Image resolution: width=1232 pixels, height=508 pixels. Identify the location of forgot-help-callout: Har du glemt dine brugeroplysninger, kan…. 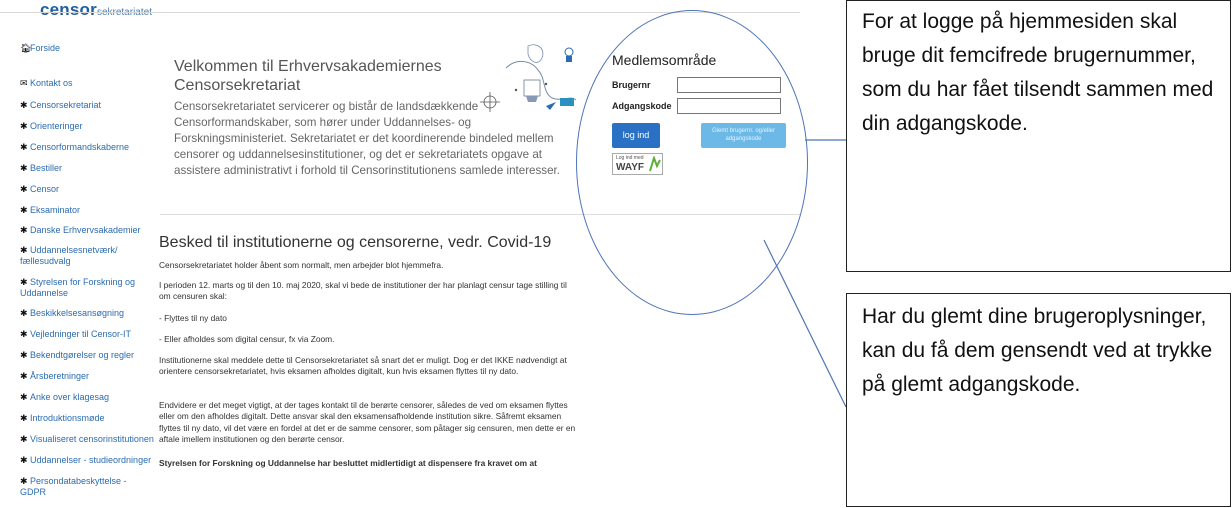
(1038, 400).